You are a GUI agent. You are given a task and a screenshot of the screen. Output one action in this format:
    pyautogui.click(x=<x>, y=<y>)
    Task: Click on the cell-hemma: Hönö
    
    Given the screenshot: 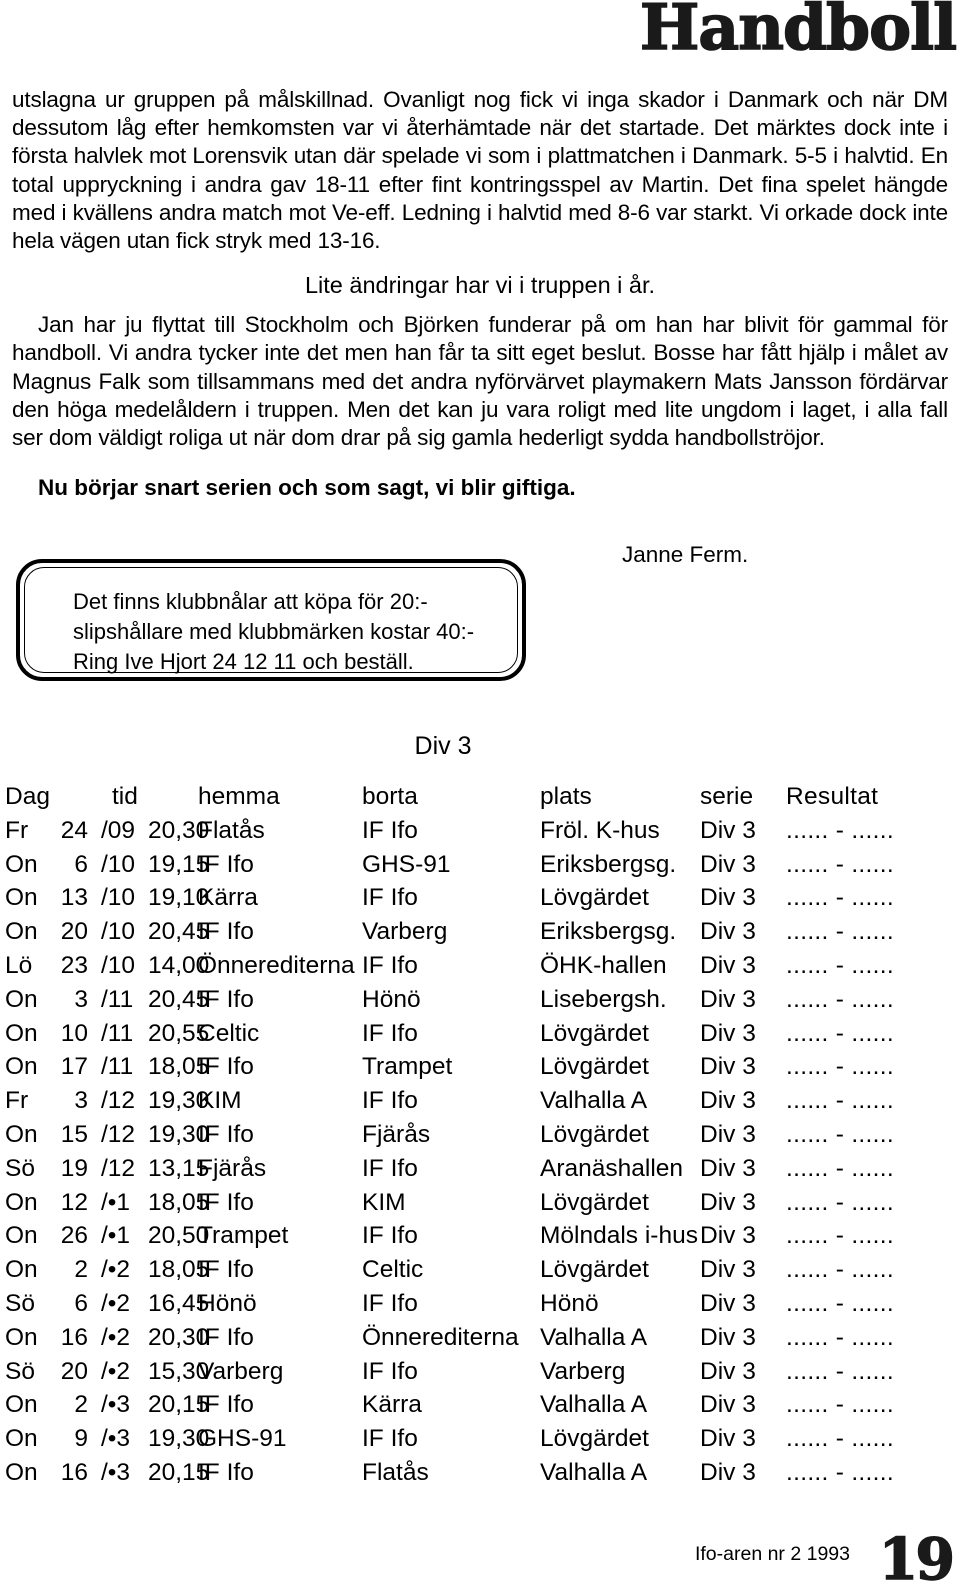 What is the action you would take?
    pyautogui.click(x=227, y=1303)
    